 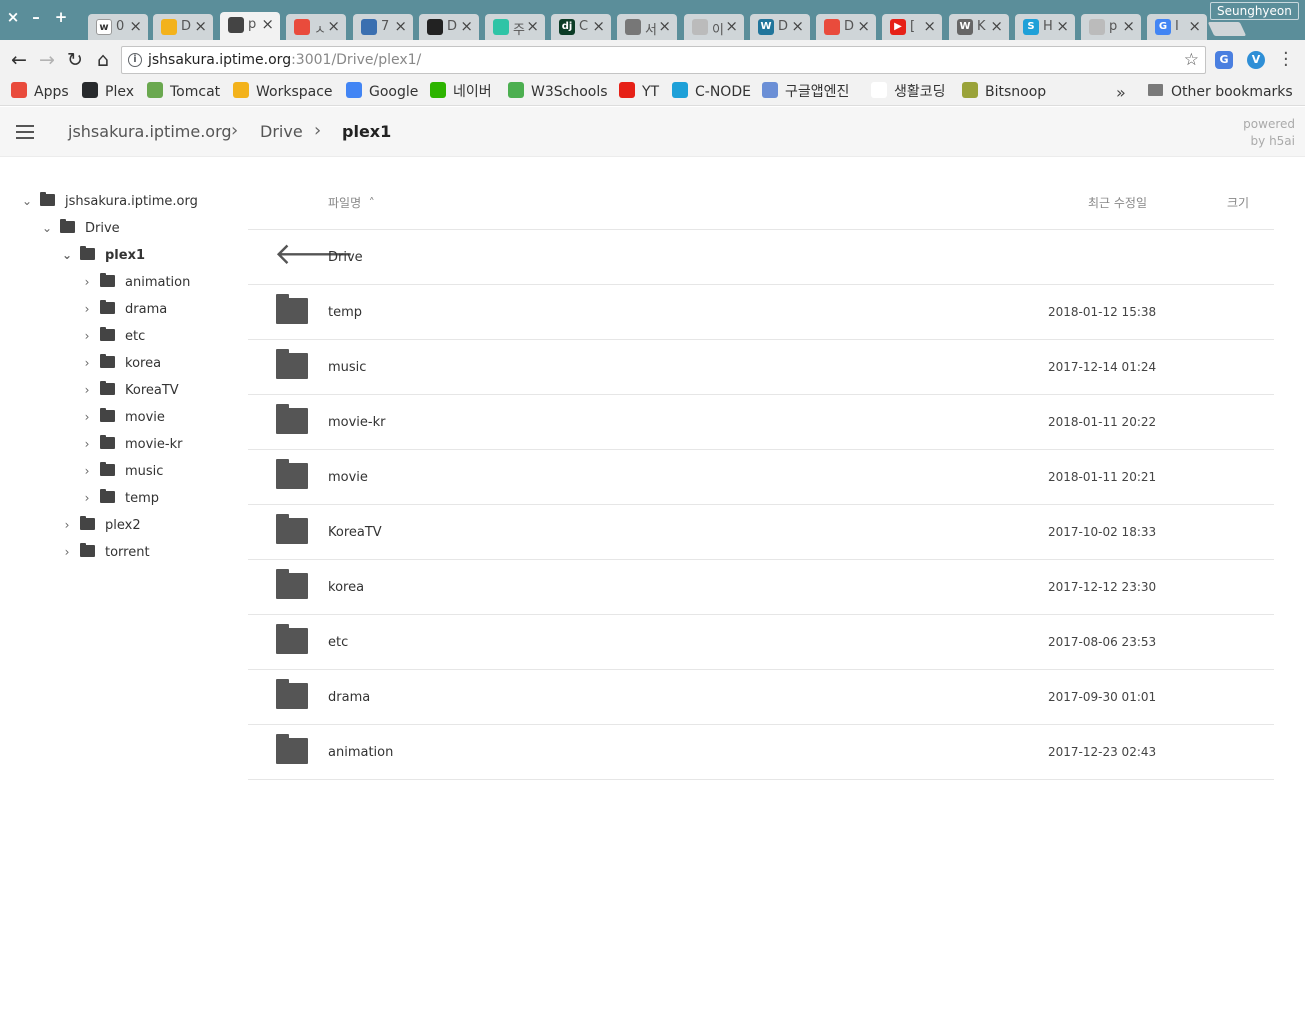 I want to click on sort-by-name-header: 파일명 ˄, so click(x=351, y=202).